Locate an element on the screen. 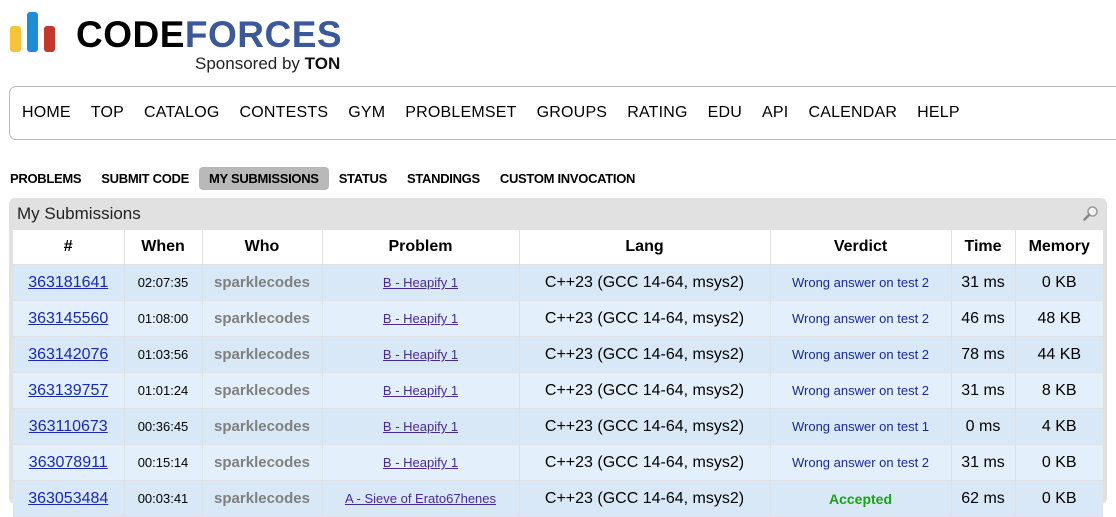 The height and width of the screenshot is (517, 1116). contest-menu-item-custom-invocation: CUSTOM INVOCATION is located at coordinates (567, 178).